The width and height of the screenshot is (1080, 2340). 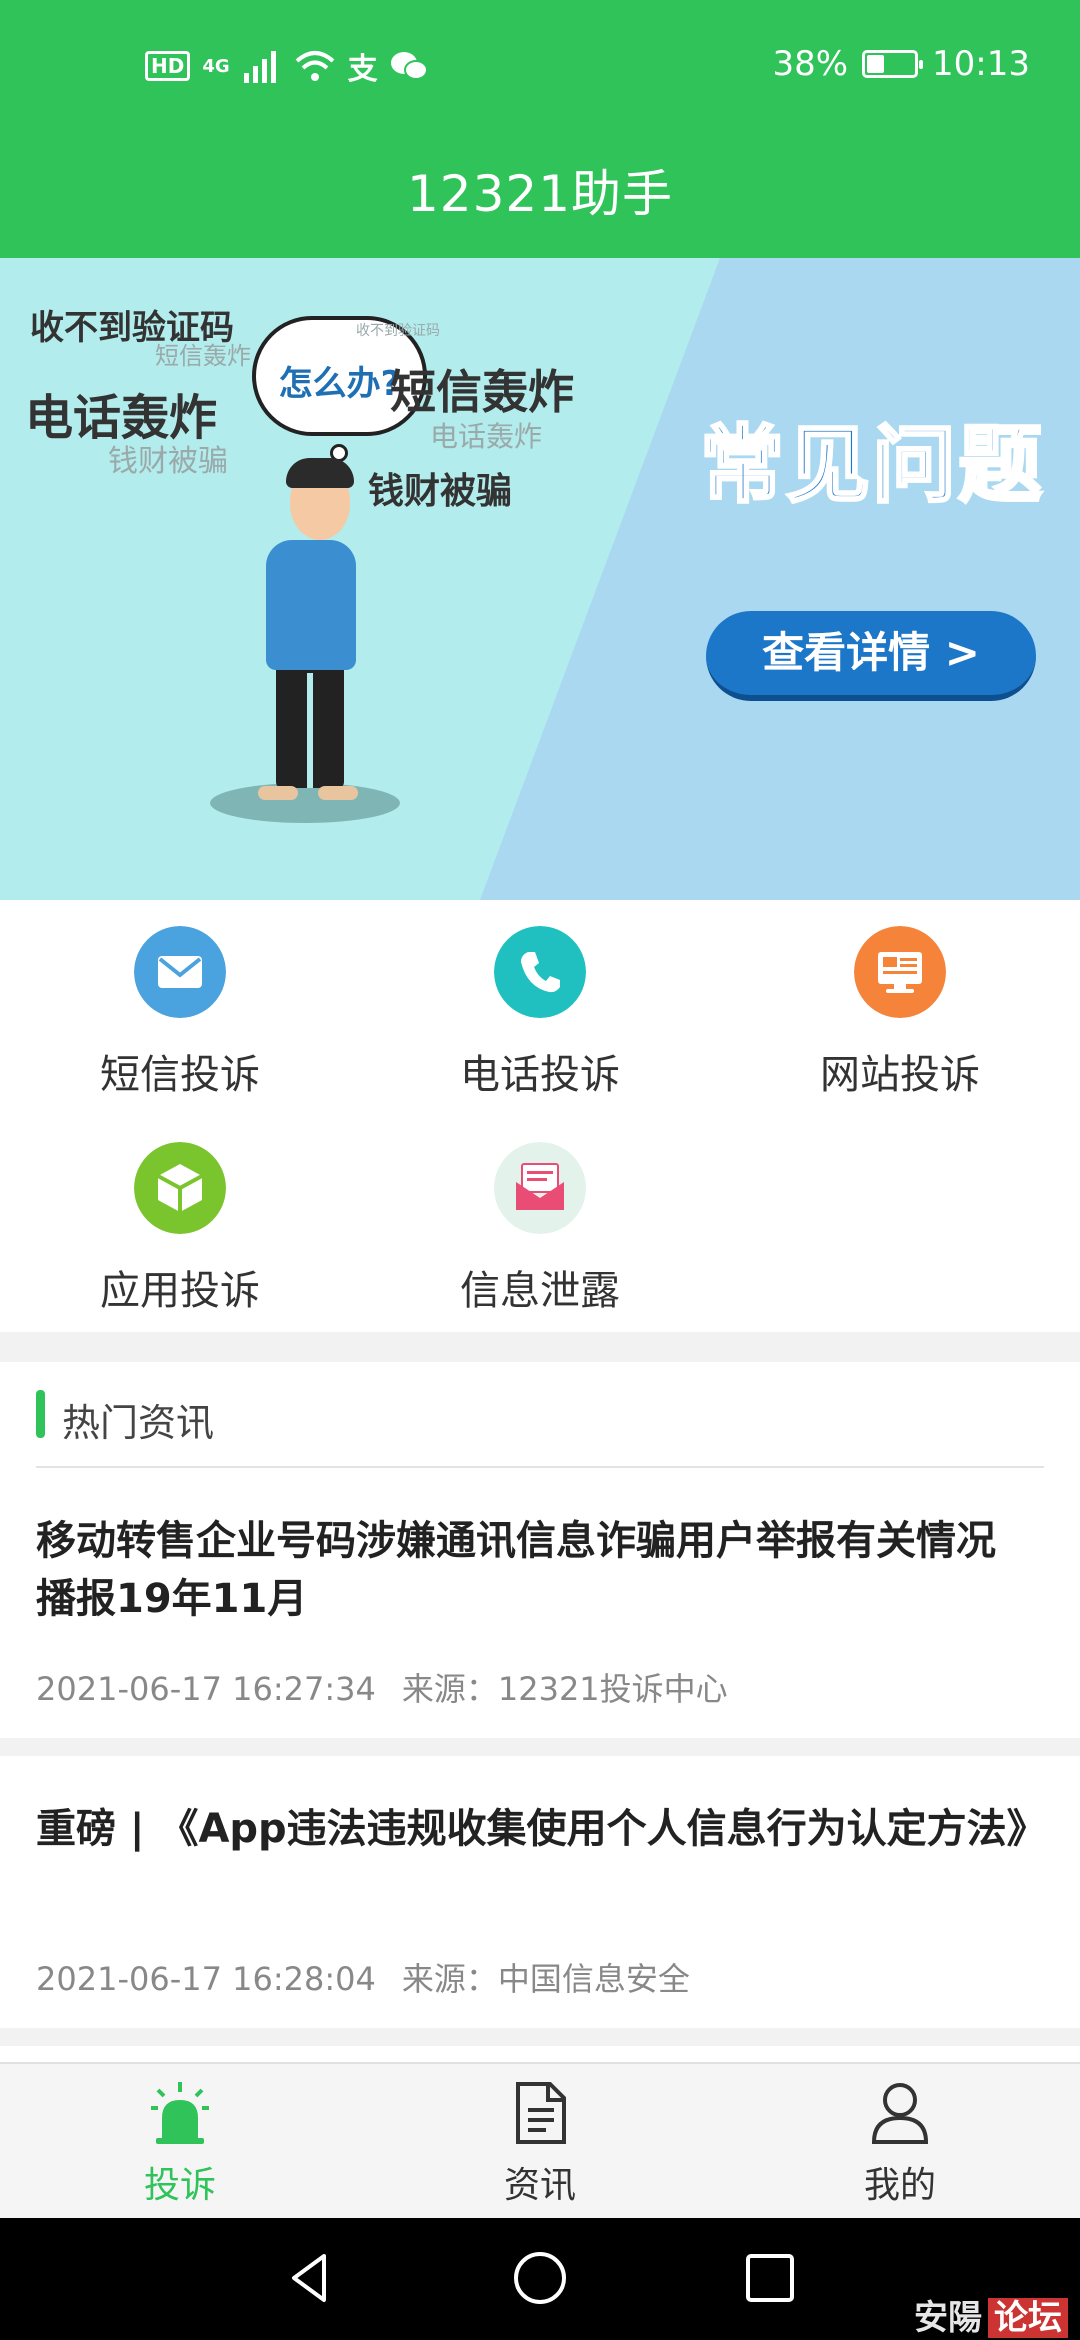 I want to click on news-source: 来源：12321投诉中心, so click(x=564, y=1689).